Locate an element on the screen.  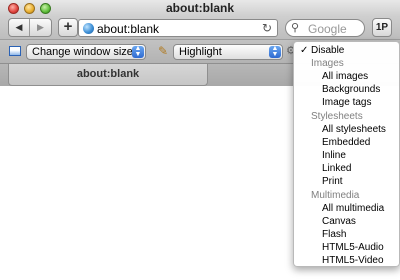
menu-item-html5-video: HTML5-Video is located at coordinates (346, 260).